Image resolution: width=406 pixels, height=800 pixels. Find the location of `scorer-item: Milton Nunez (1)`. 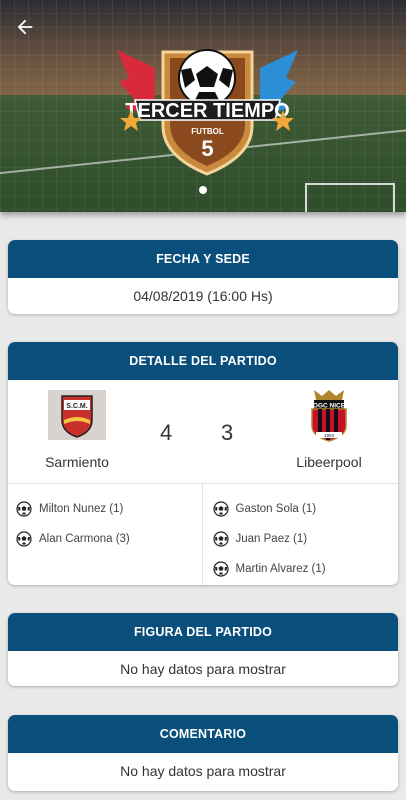

scorer-item: Milton Nunez (1) is located at coordinates (109, 509).